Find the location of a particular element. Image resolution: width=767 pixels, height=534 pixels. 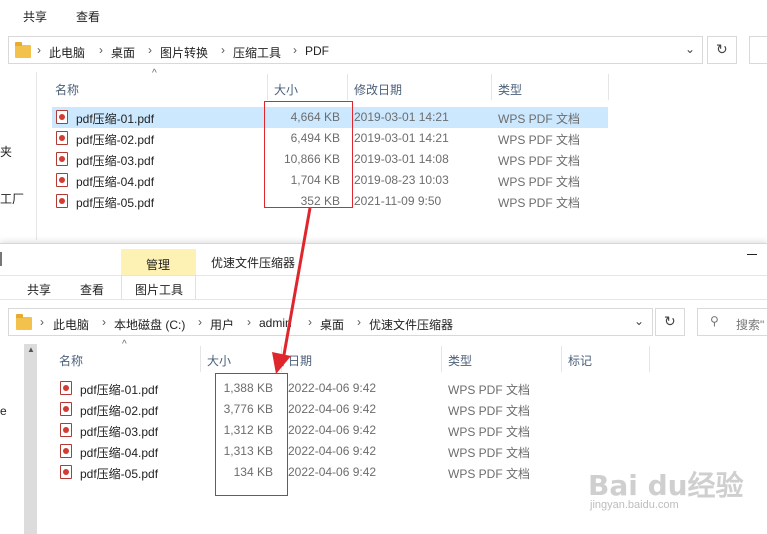

arrow-shaft is located at coordinates (296, 287).